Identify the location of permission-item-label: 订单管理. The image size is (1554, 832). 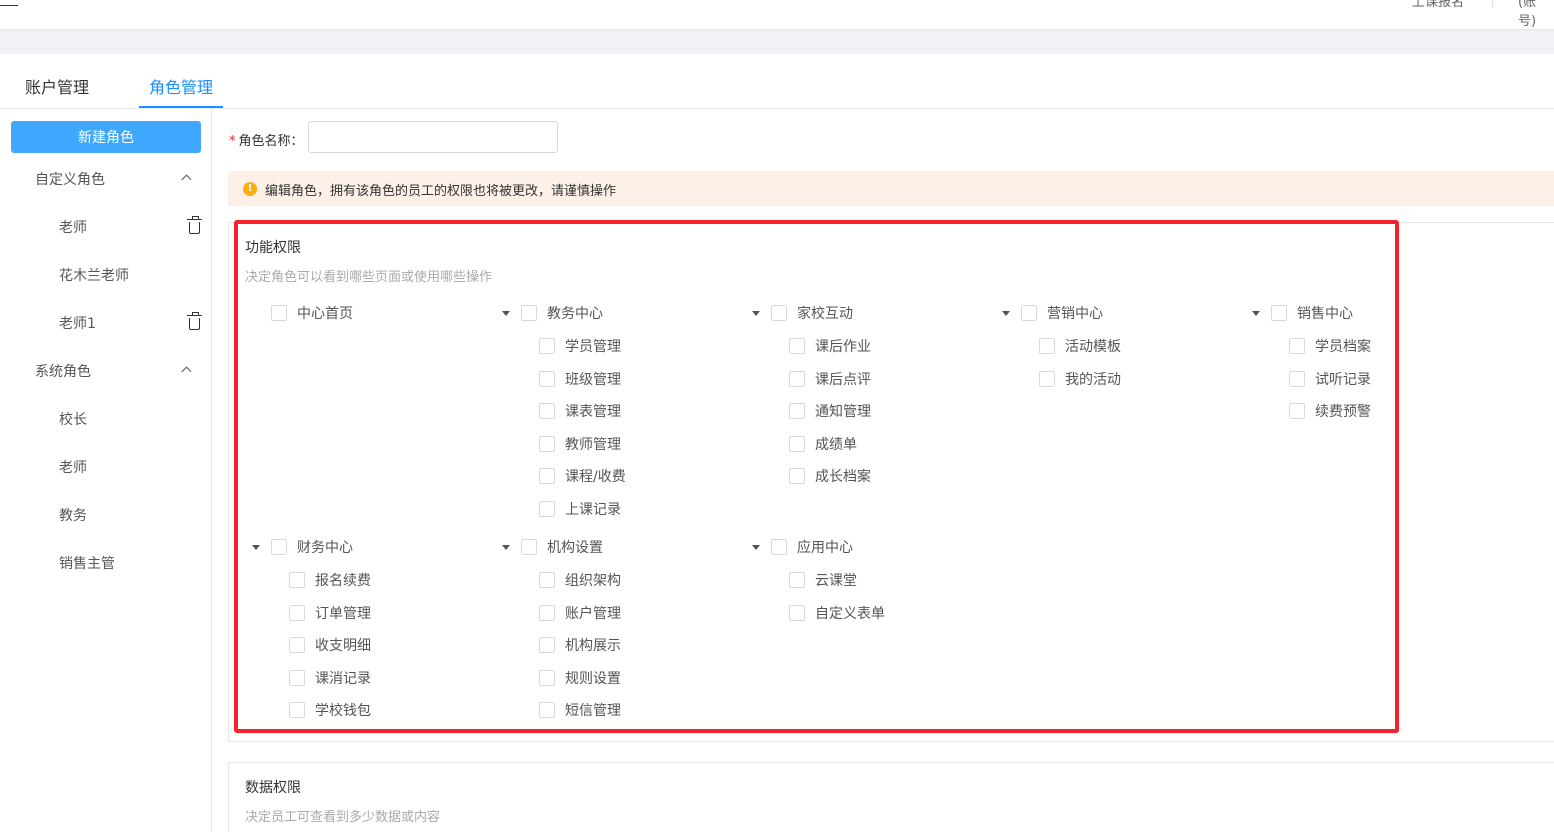
(343, 613).